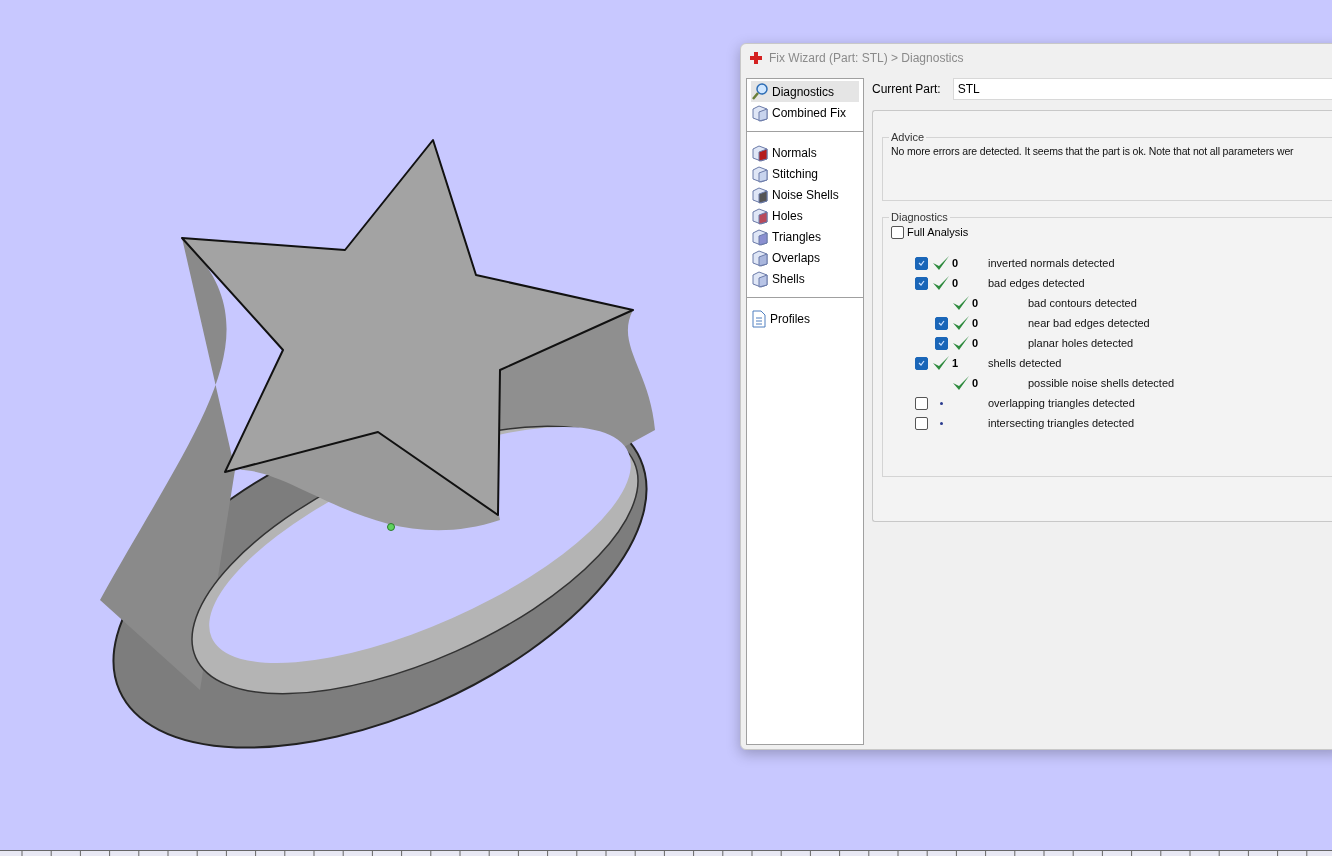 This screenshot has width=1332, height=856. Describe the element at coordinates (1051, 263) in the screenshot. I see `diagnostic-label: inverted normals detected` at that location.